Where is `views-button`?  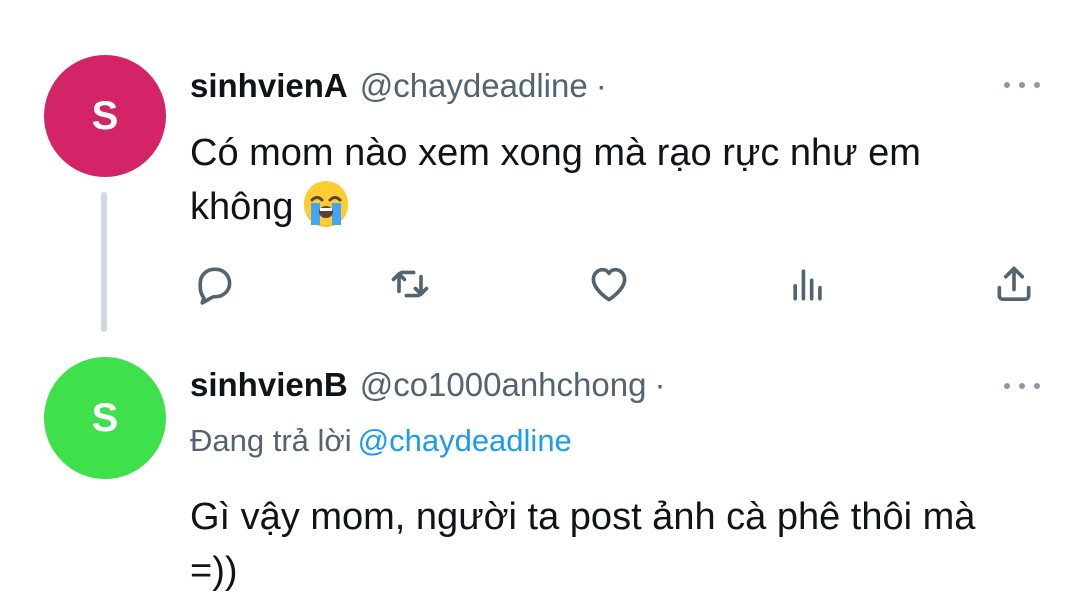
views-button is located at coordinates (808, 284).